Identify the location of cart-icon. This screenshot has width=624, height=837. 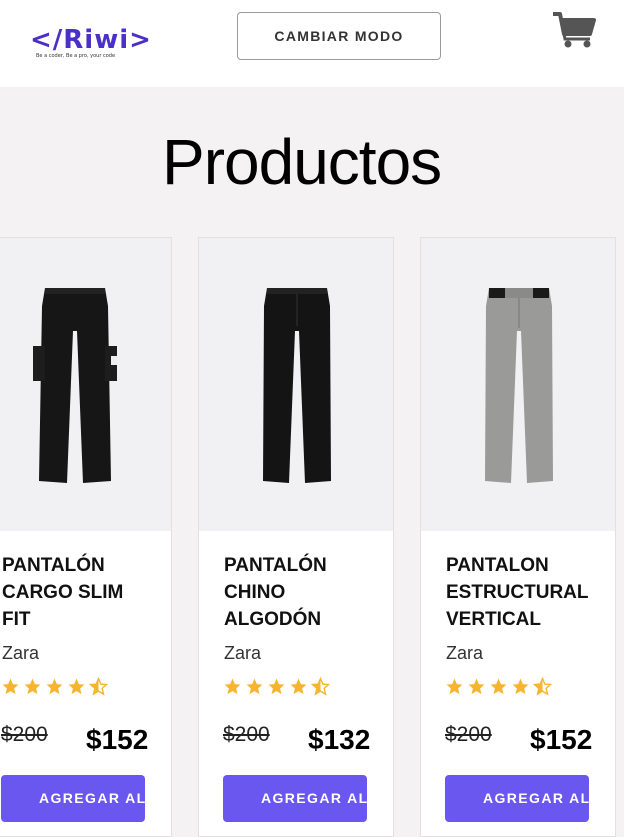
(574, 30).